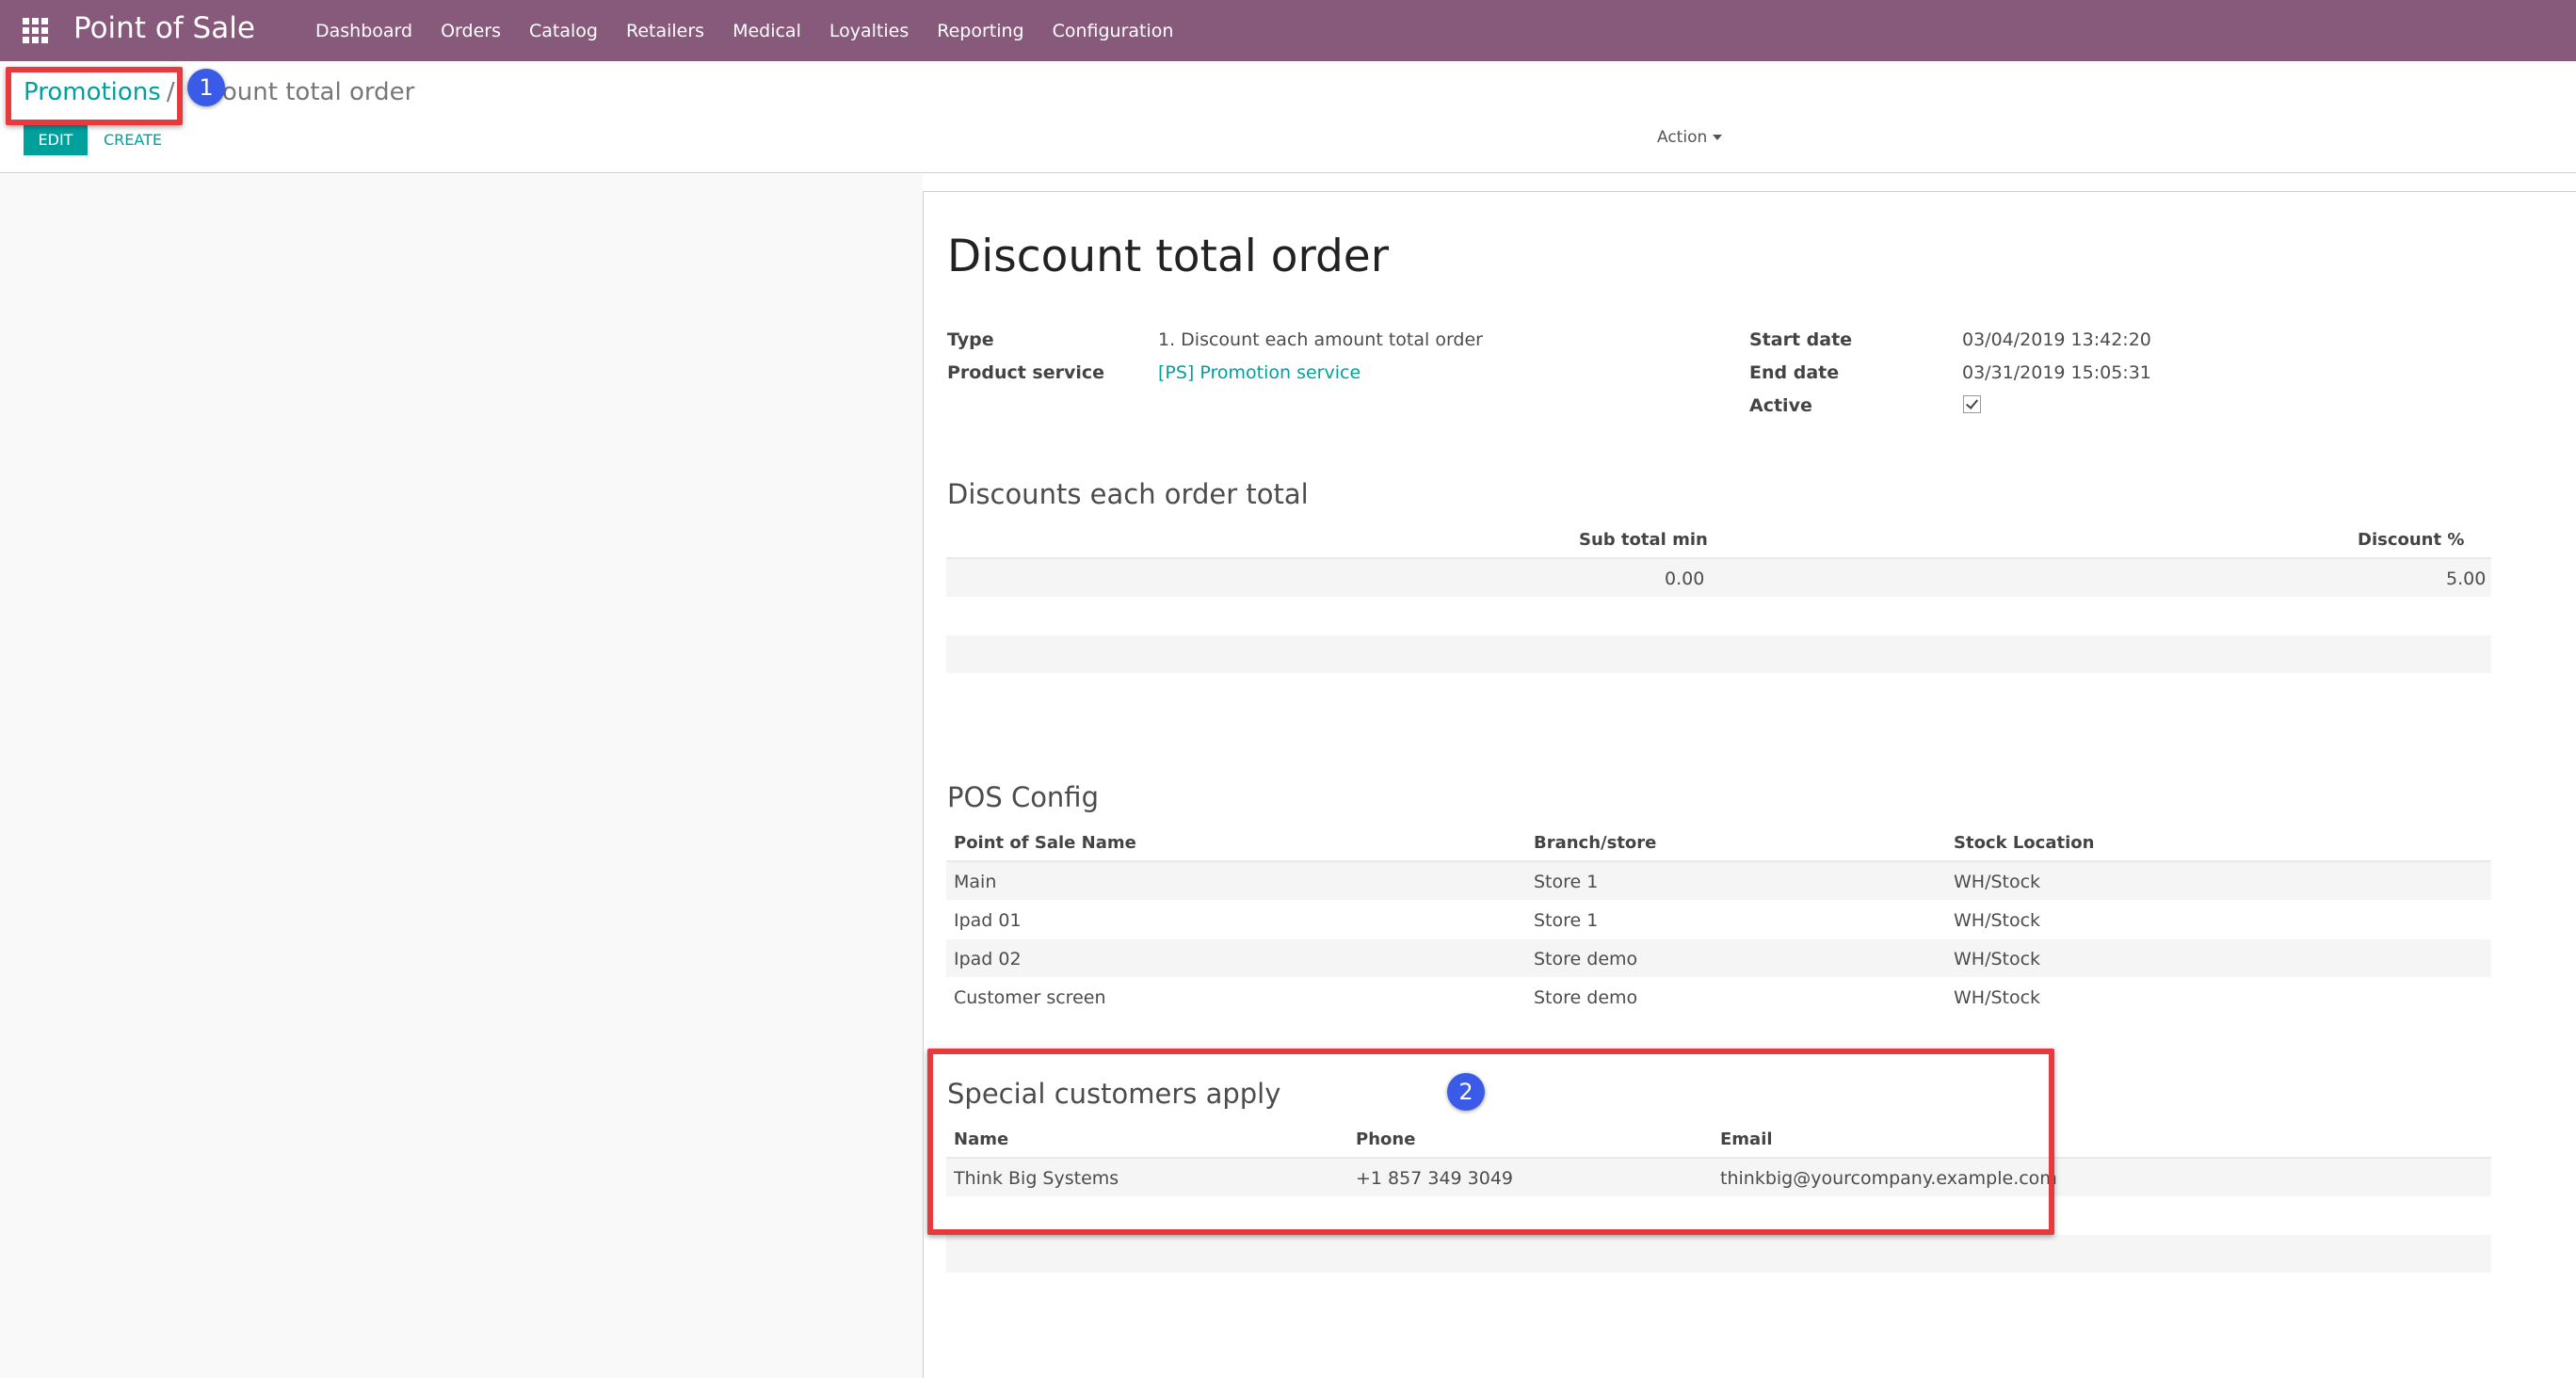 This screenshot has height=1378, width=2576. Describe the element at coordinates (970, 339) in the screenshot. I see `type-label: Type` at that location.